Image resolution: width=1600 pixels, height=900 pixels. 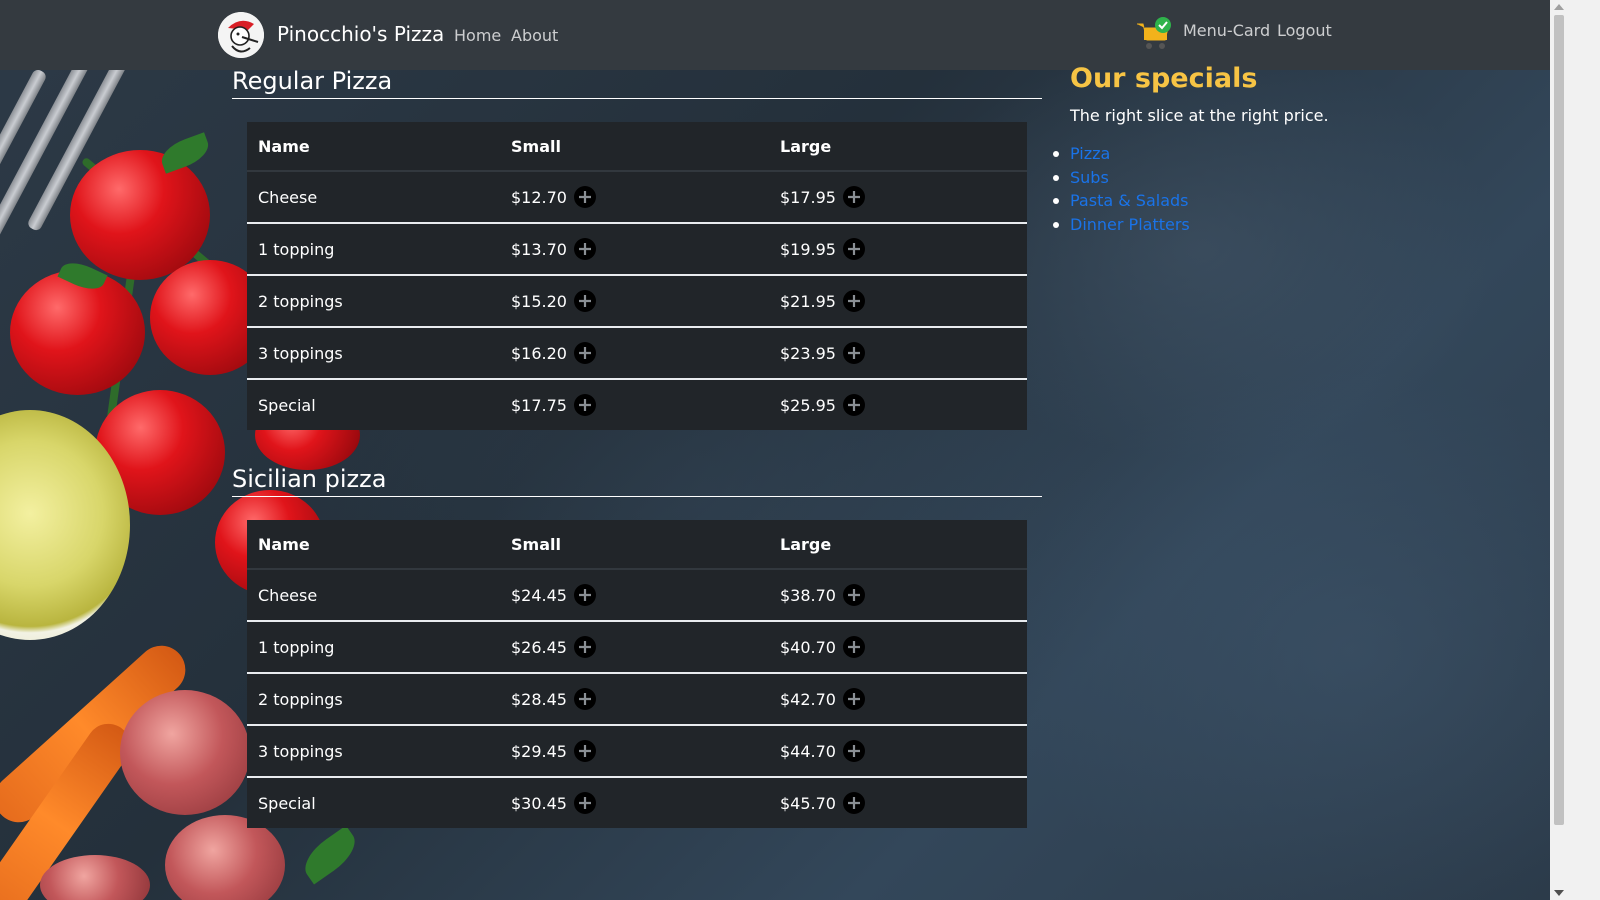 What do you see at coordinates (539, 647) in the screenshot?
I see `price-small: $26.45` at bounding box center [539, 647].